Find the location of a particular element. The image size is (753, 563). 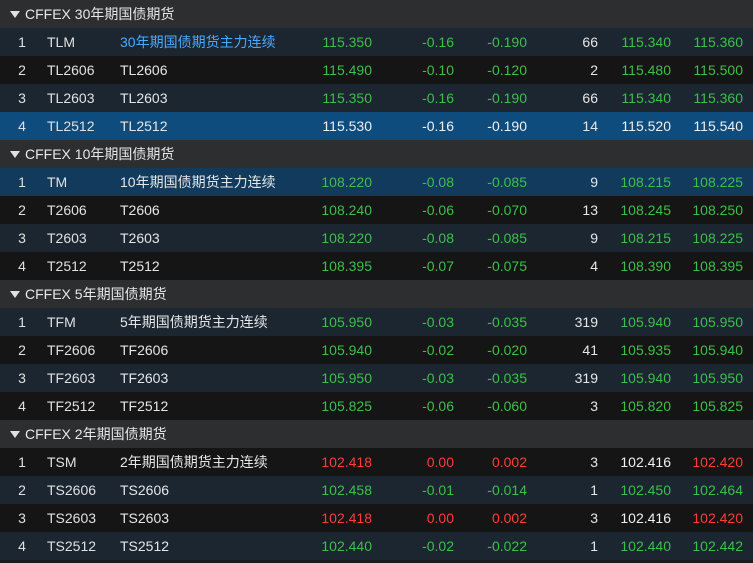

group-header: CFFEX 10年期国债期货 is located at coordinates (376, 154).